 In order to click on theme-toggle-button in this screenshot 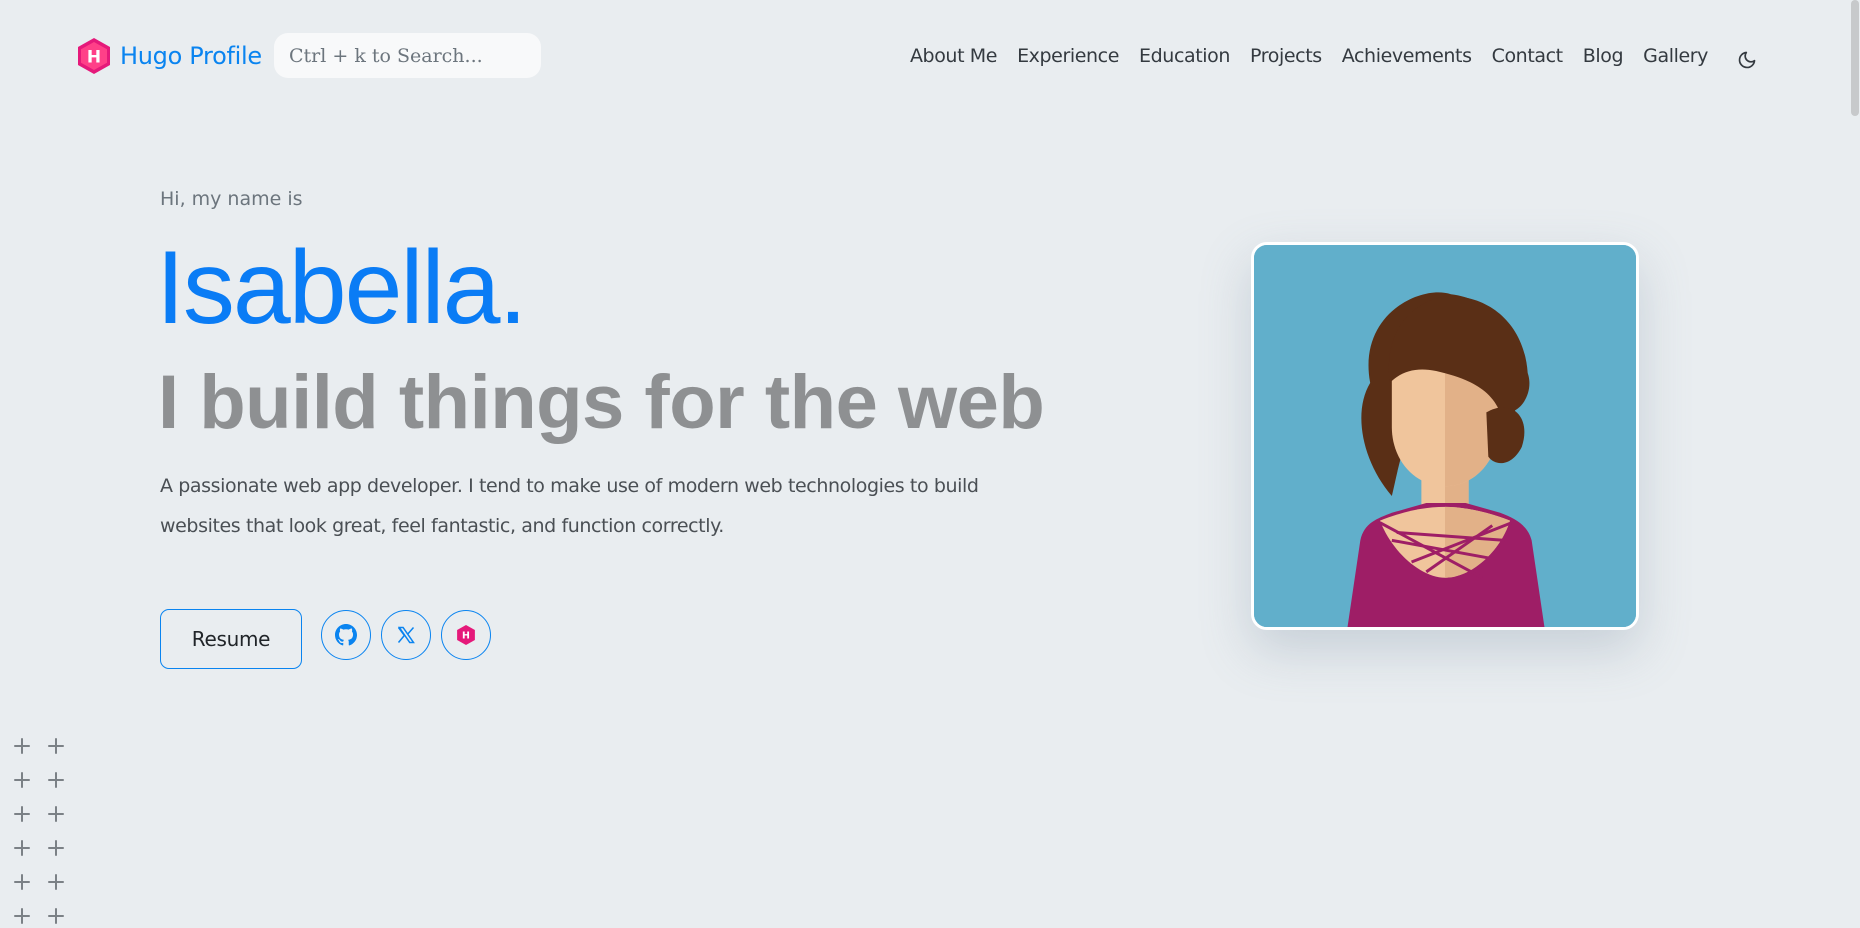, I will do `click(1747, 60)`.